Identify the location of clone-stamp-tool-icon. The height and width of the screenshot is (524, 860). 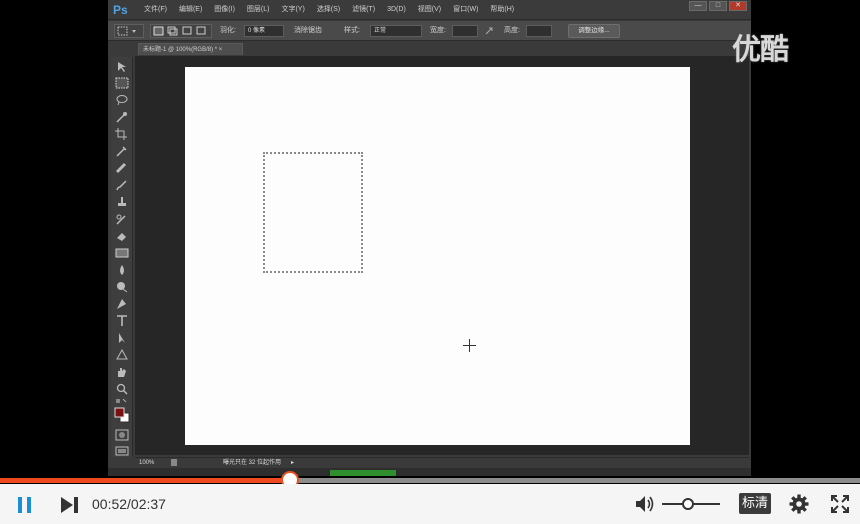
(122, 202).